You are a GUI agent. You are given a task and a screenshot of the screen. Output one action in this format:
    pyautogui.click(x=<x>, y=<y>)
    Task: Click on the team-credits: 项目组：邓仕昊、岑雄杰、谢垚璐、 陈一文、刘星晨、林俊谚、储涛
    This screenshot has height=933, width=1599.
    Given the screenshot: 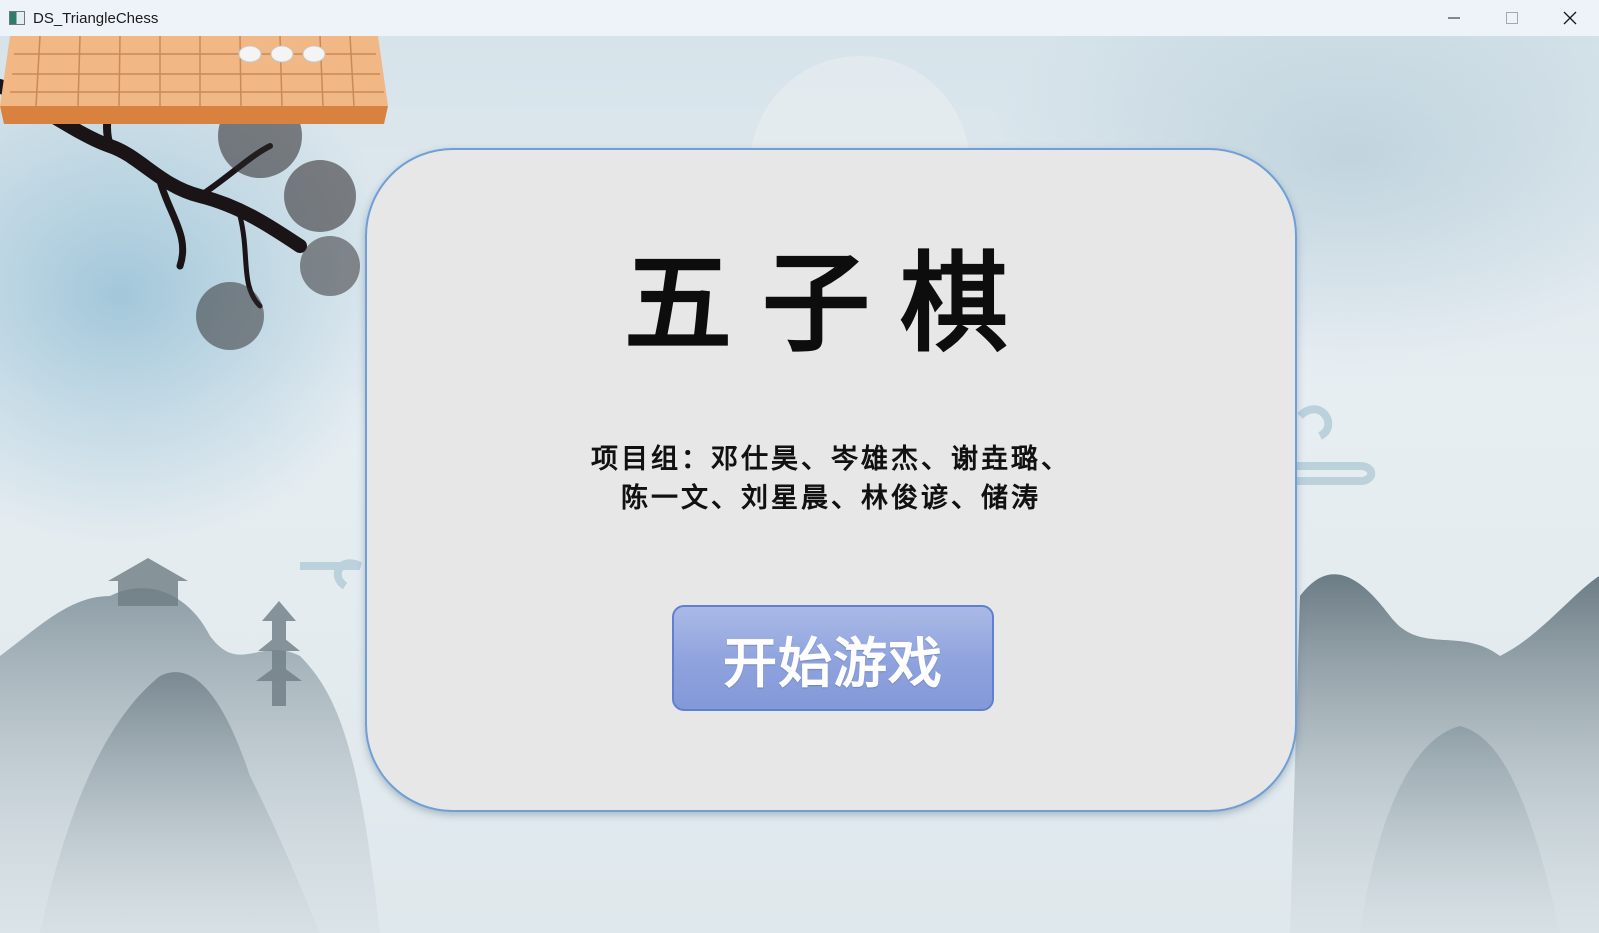 What is the action you would take?
    pyautogui.click(x=831, y=479)
    